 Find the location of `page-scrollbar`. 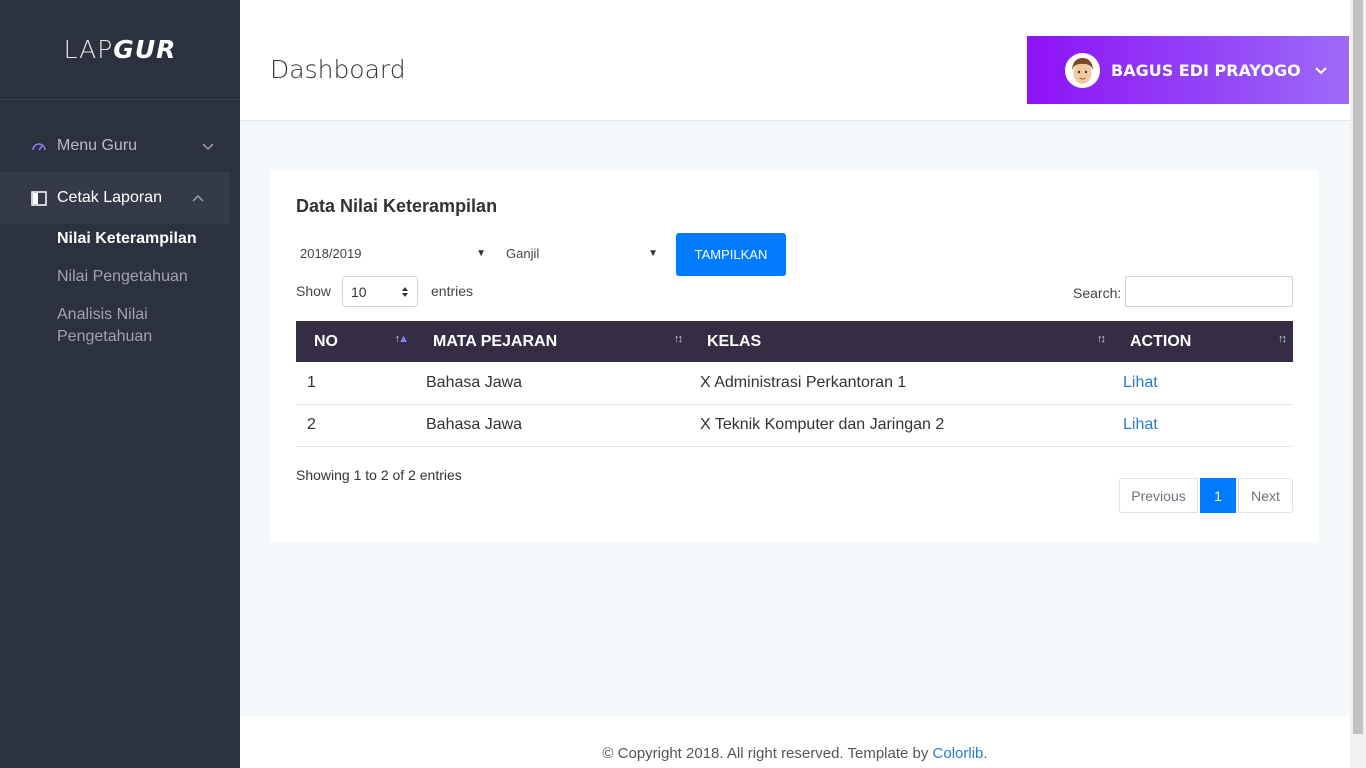

page-scrollbar is located at coordinates (1358, 384).